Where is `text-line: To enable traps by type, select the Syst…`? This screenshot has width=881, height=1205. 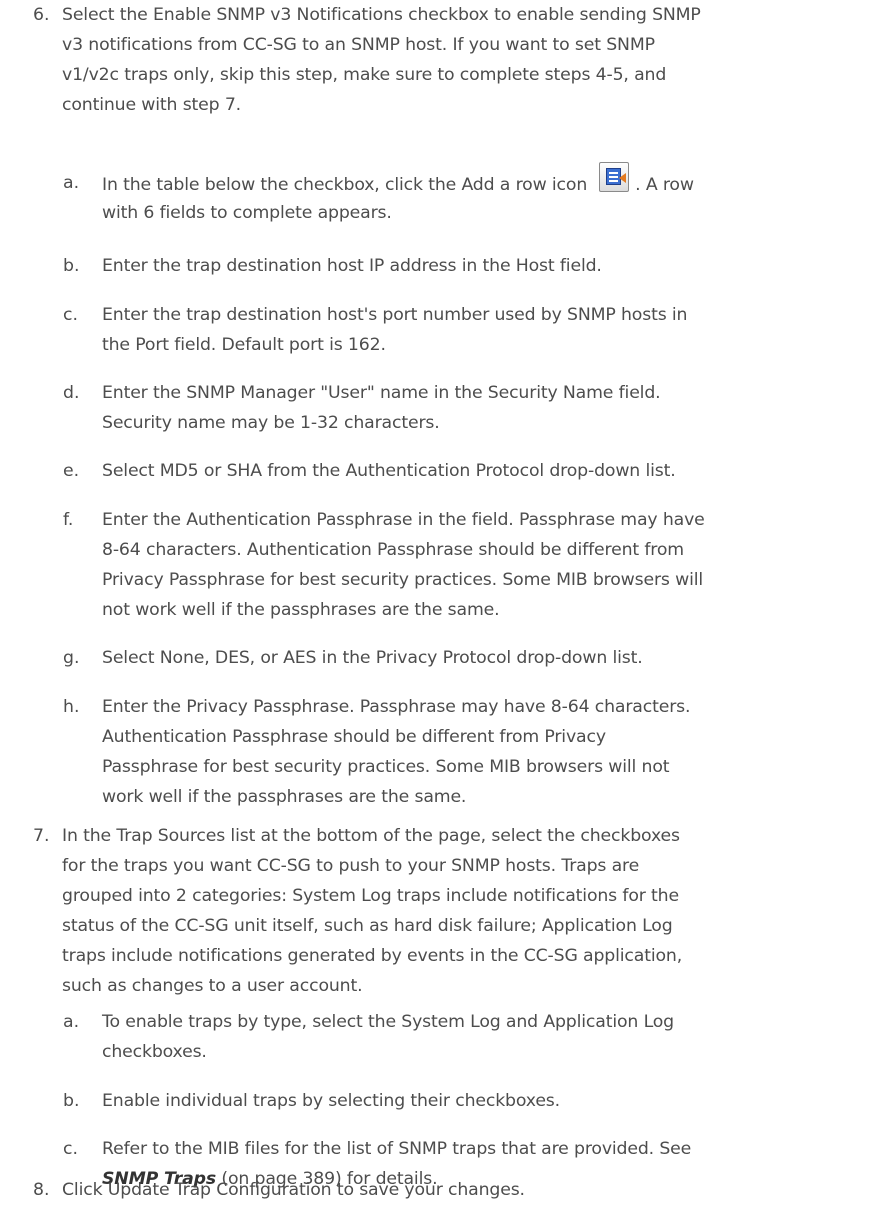
text-line: To enable traps by type, select the Syst… is located at coordinates (388, 1022).